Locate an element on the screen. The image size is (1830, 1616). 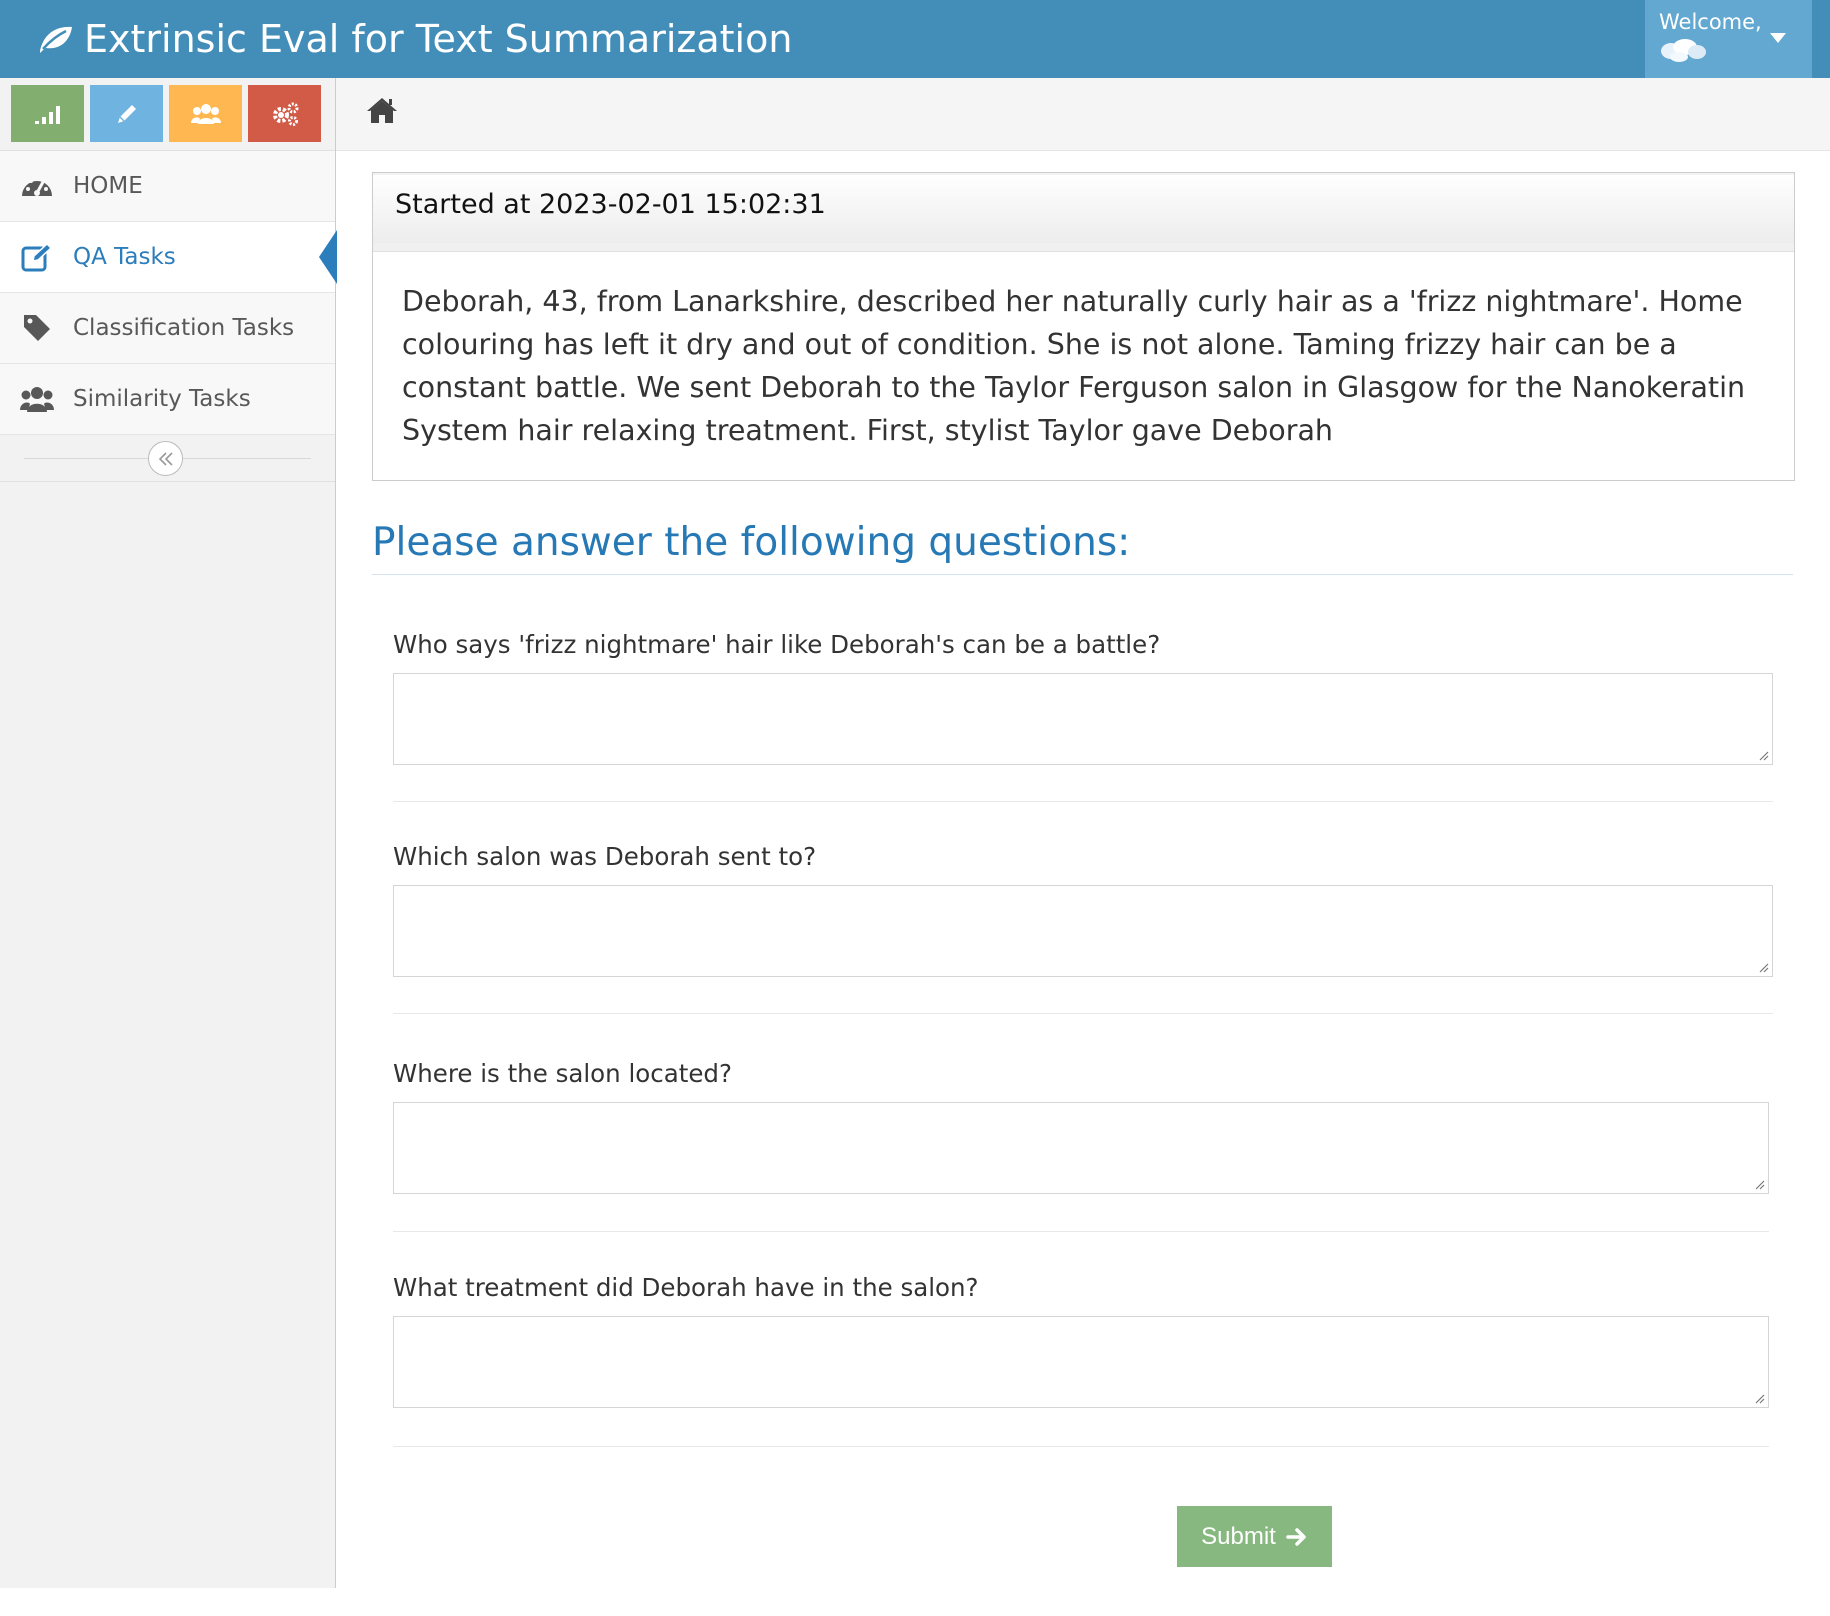
question-label: Which salon was Deborah sent to? is located at coordinates (605, 856).